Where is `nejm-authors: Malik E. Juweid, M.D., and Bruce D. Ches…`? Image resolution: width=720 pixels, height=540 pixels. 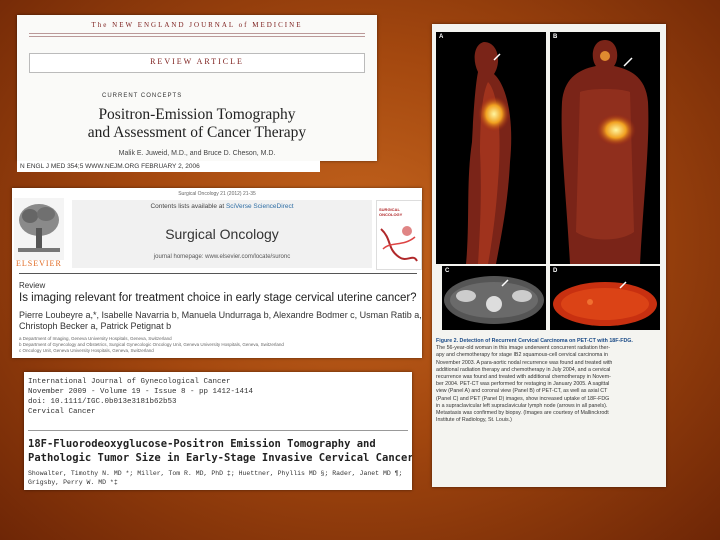 nejm-authors: Malik E. Juweid, M.D., and Bruce D. Ches… is located at coordinates (197, 153).